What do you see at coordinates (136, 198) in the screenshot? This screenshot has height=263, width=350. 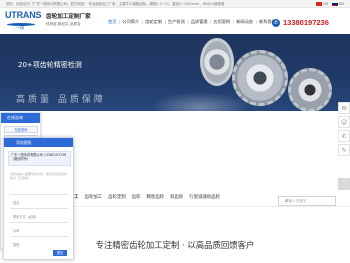 I see `category-link: 齿轮` at bounding box center [136, 198].